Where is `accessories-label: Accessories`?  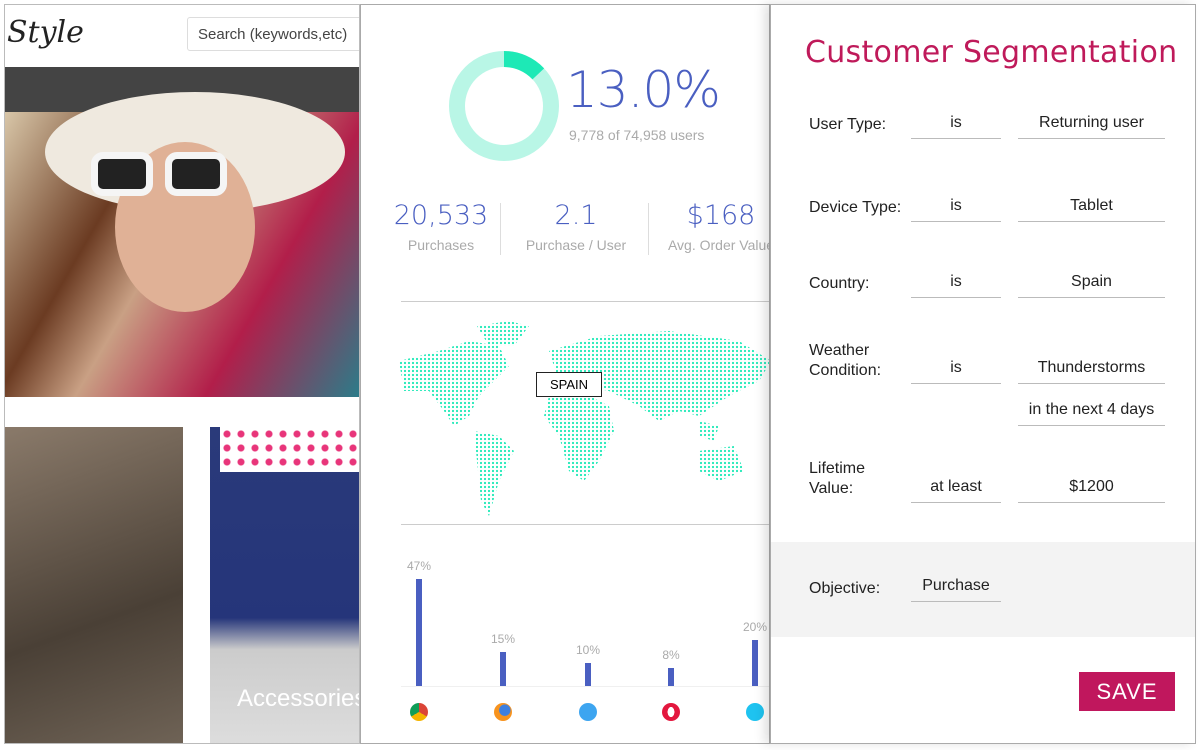 accessories-label: Accessories is located at coordinates (298, 699).